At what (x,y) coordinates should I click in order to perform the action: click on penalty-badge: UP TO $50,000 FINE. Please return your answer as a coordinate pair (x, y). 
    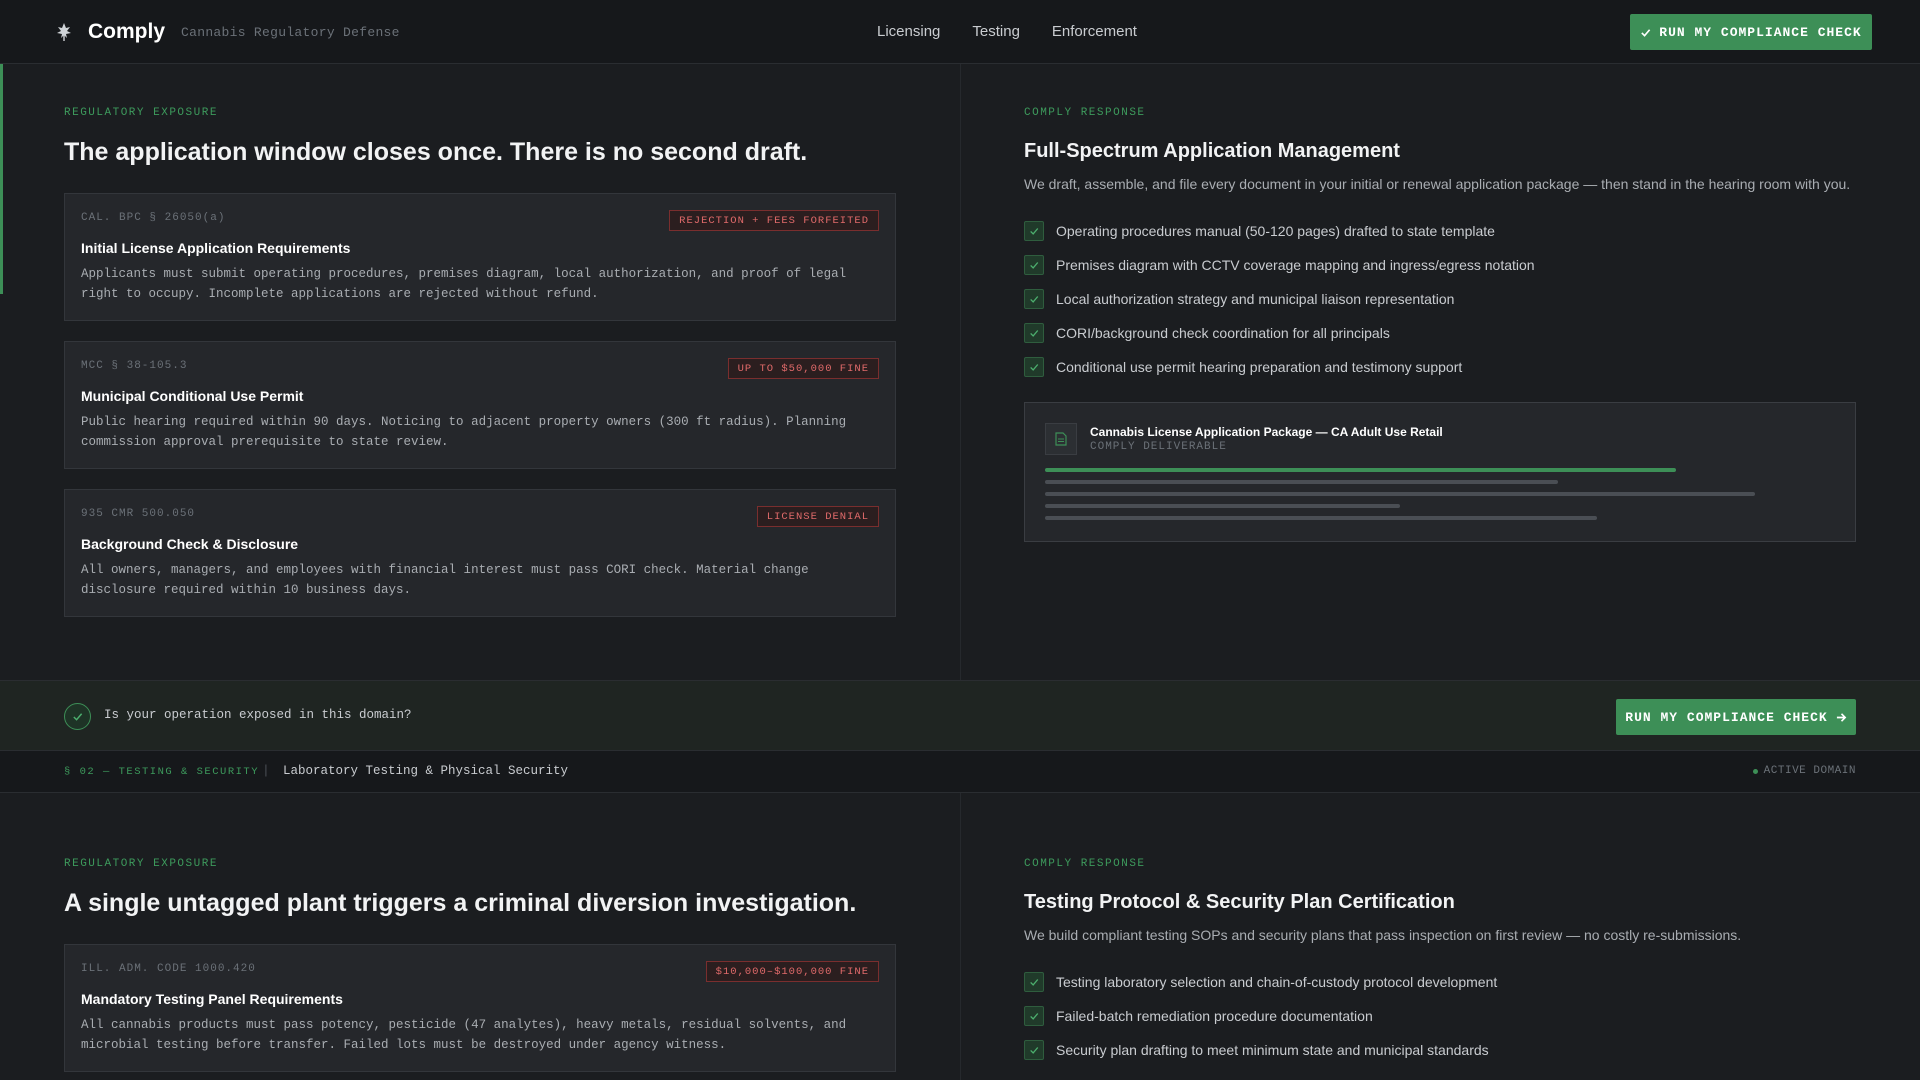
    Looking at the image, I should click on (803, 368).